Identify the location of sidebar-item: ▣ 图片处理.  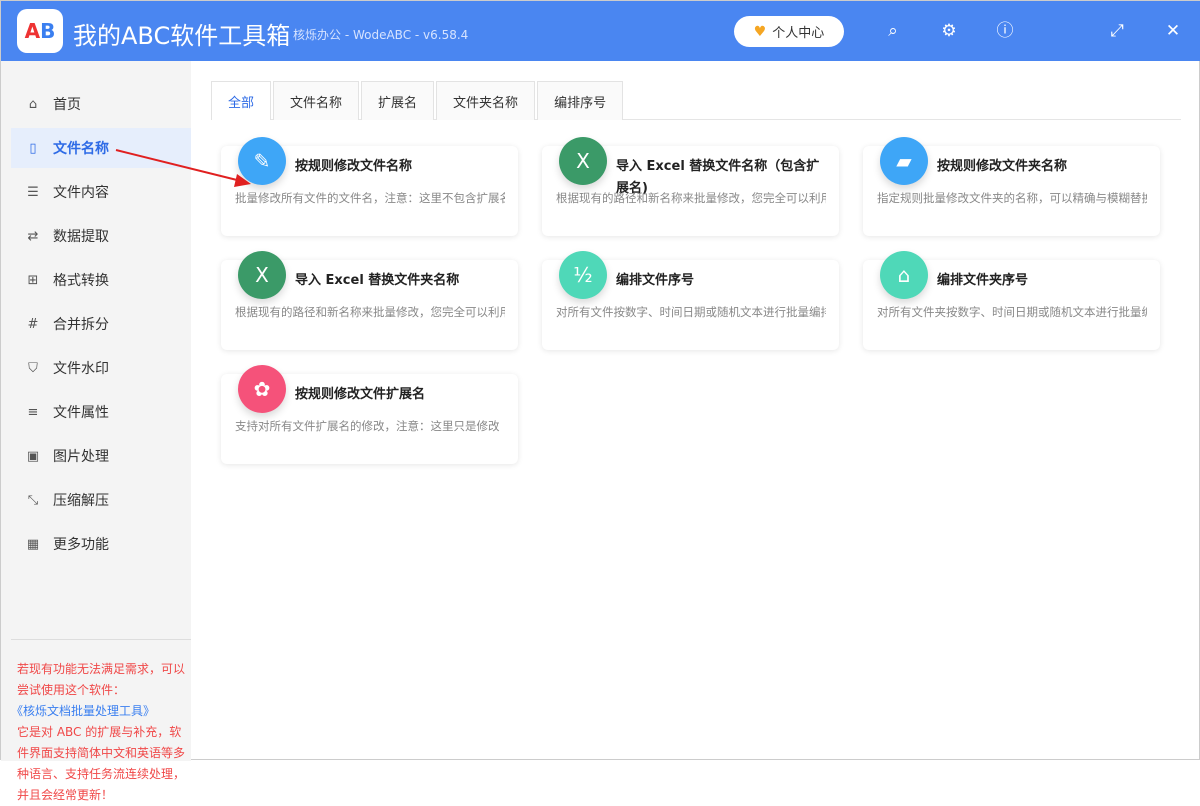
(101, 456).